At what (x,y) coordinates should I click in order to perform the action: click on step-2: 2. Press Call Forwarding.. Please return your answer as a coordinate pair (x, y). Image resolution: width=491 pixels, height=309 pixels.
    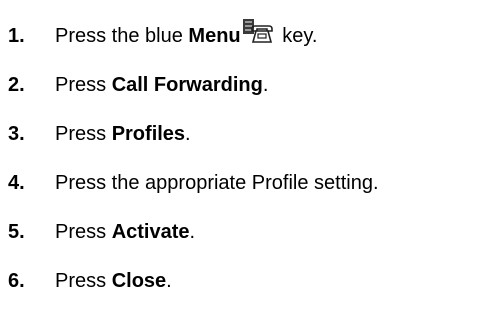
    Looking at the image, I should click on (245, 85).